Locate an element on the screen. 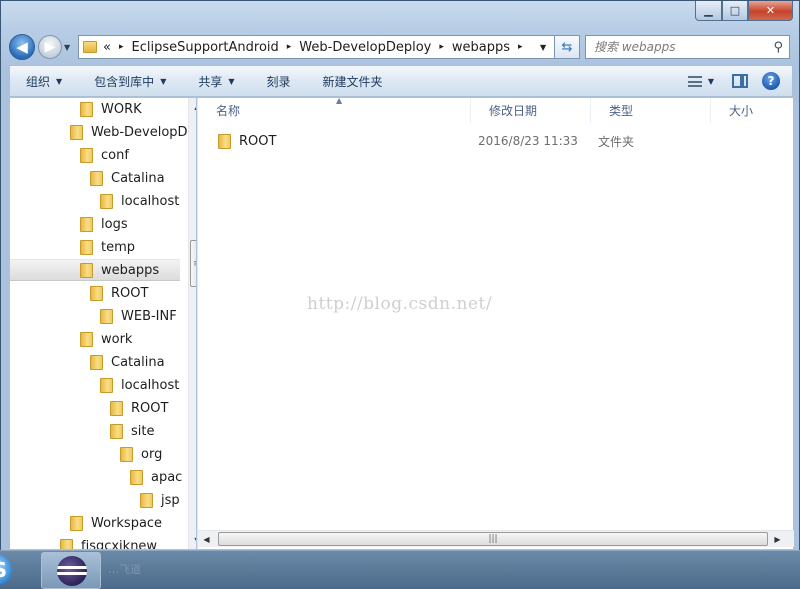  tree-item: webapps is located at coordinates (95, 270).